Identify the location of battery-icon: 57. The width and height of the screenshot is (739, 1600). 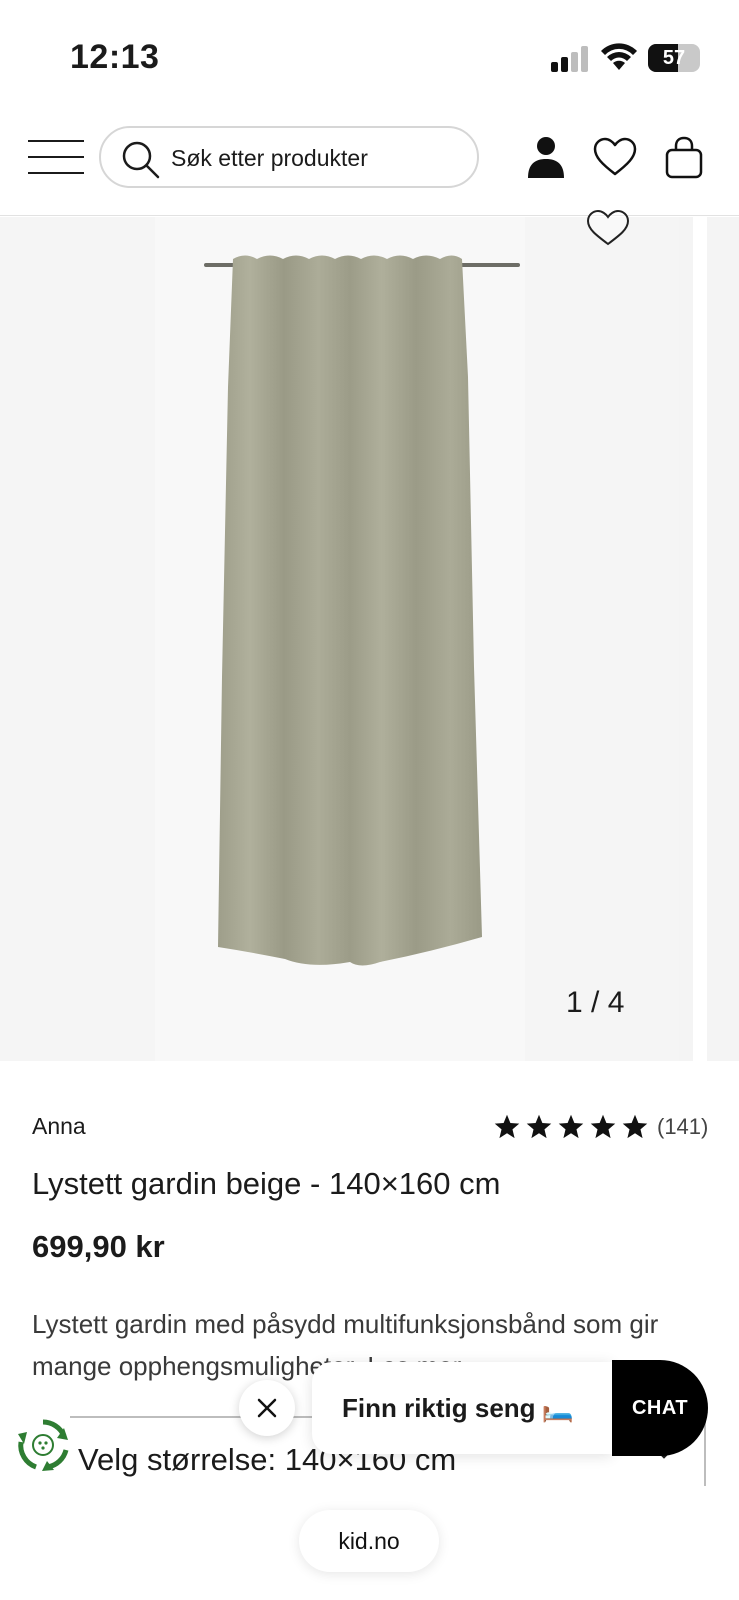
(674, 58).